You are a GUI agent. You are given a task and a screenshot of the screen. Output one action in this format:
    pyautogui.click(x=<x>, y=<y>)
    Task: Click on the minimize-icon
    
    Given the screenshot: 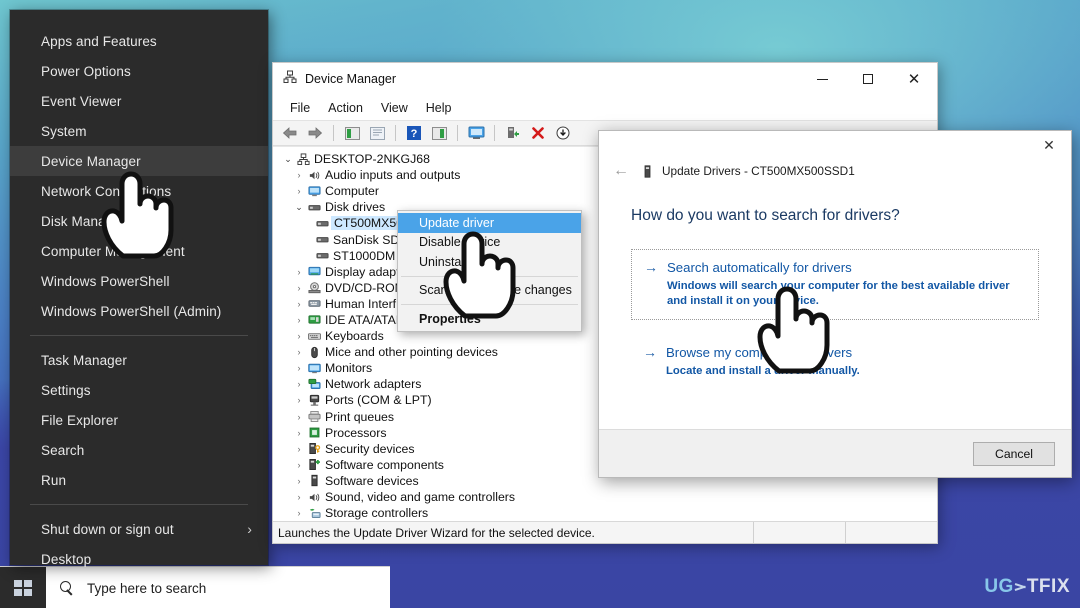 What is the action you would take?
    pyautogui.click(x=822, y=79)
    